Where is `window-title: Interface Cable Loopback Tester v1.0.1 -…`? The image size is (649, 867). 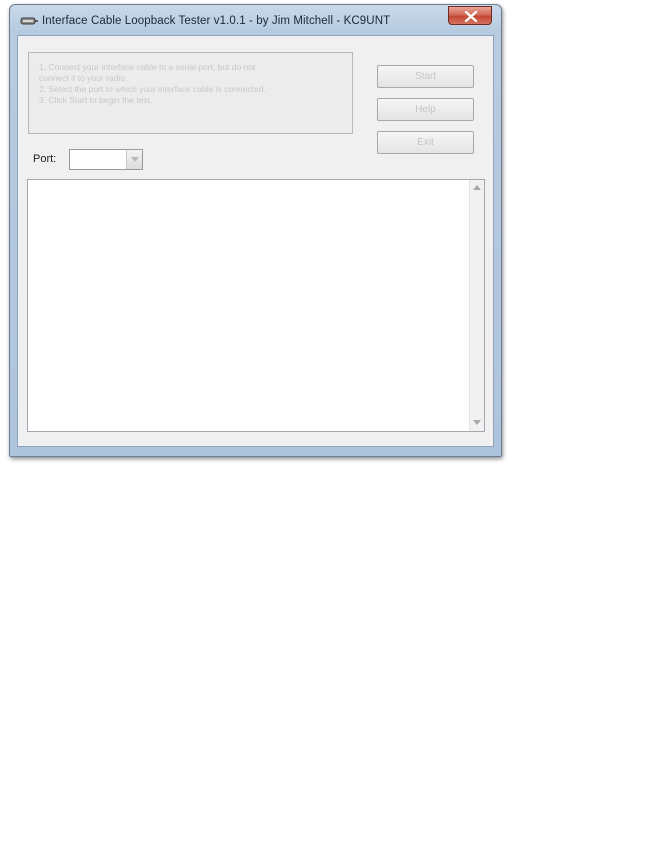 window-title: Interface Cable Loopback Tester v1.0.1 -… is located at coordinates (216, 21).